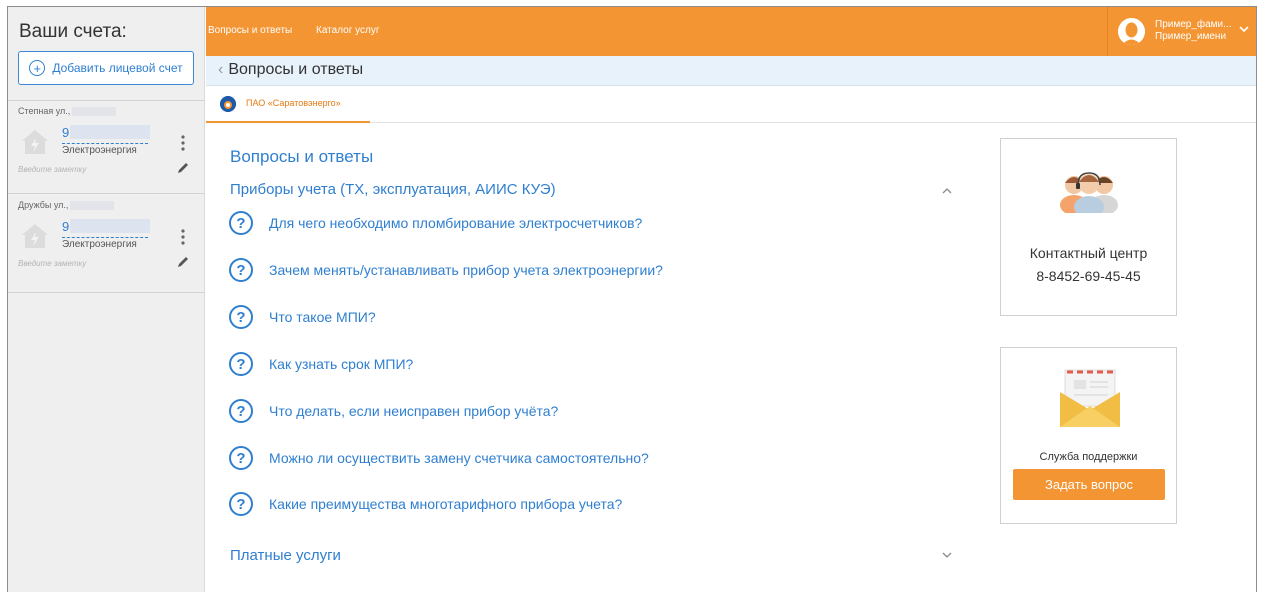 Image resolution: width=1263 pixels, height=592 pixels. Describe the element at coordinates (1090, 398) in the screenshot. I see `envelope-icon` at that location.